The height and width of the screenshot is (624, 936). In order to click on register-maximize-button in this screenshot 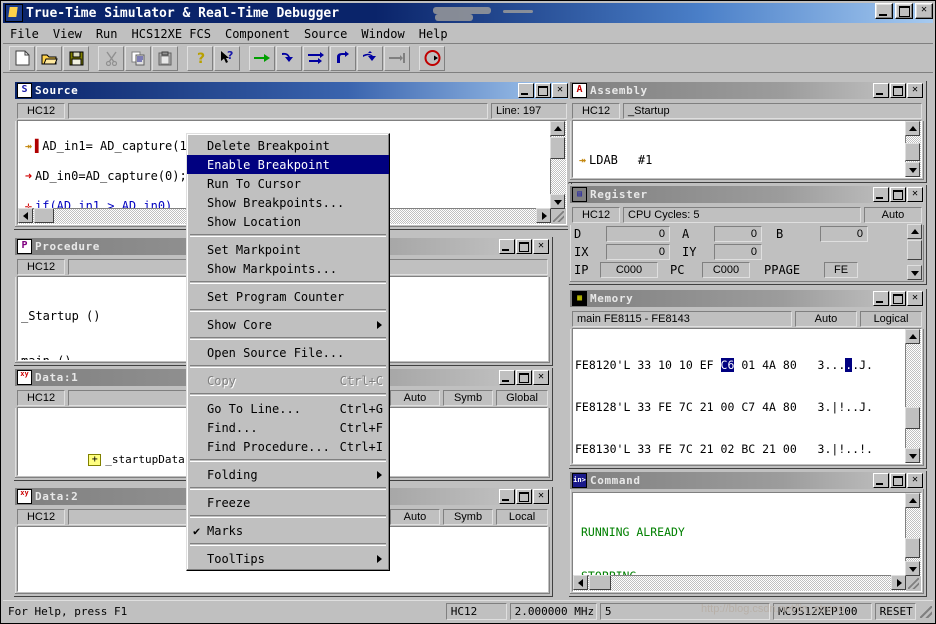, I will do `click(898, 194)`.